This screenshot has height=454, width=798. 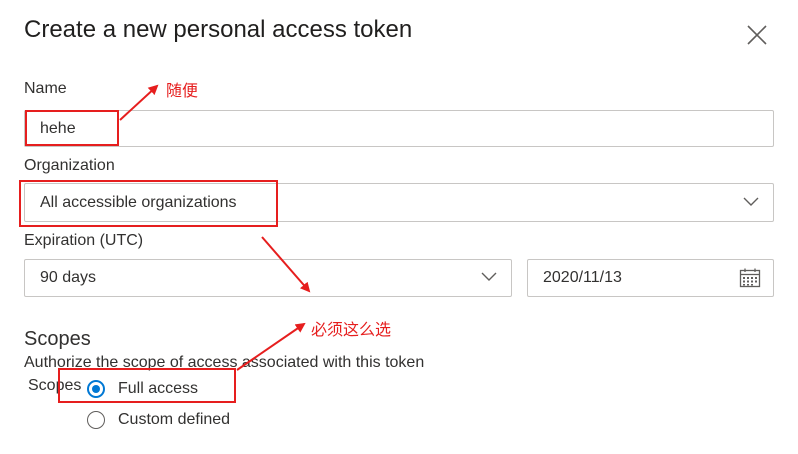 What do you see at coordinates (351, 329) in the screenshot?
I see `annotation-note-scope: 必须这么选` at bounding box center [351, 329].